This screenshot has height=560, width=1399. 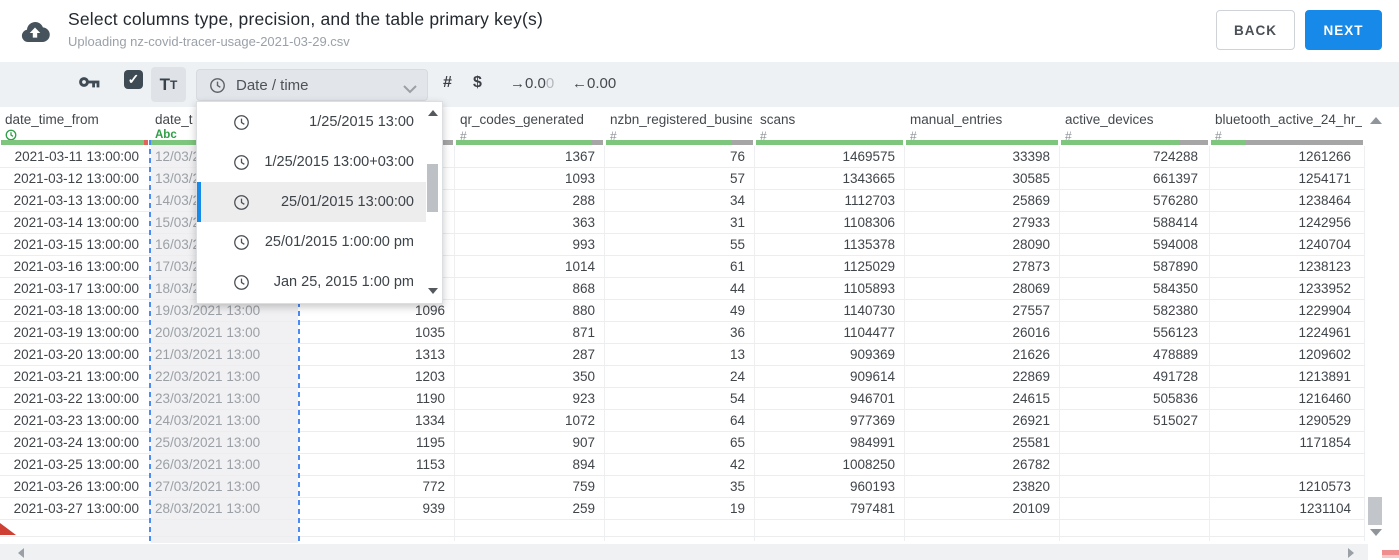 I want to click on table-cell: 1240704, so click(x=1287, y=244).